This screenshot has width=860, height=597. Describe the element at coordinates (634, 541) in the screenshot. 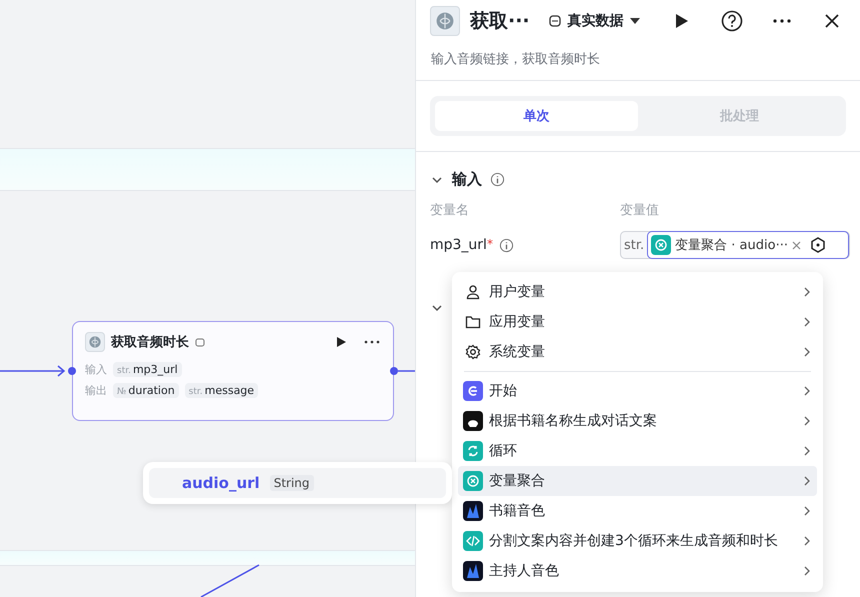

I see `menu-item-label: 分割文案内容并创建3个循环来生成音频和时长` at that location.